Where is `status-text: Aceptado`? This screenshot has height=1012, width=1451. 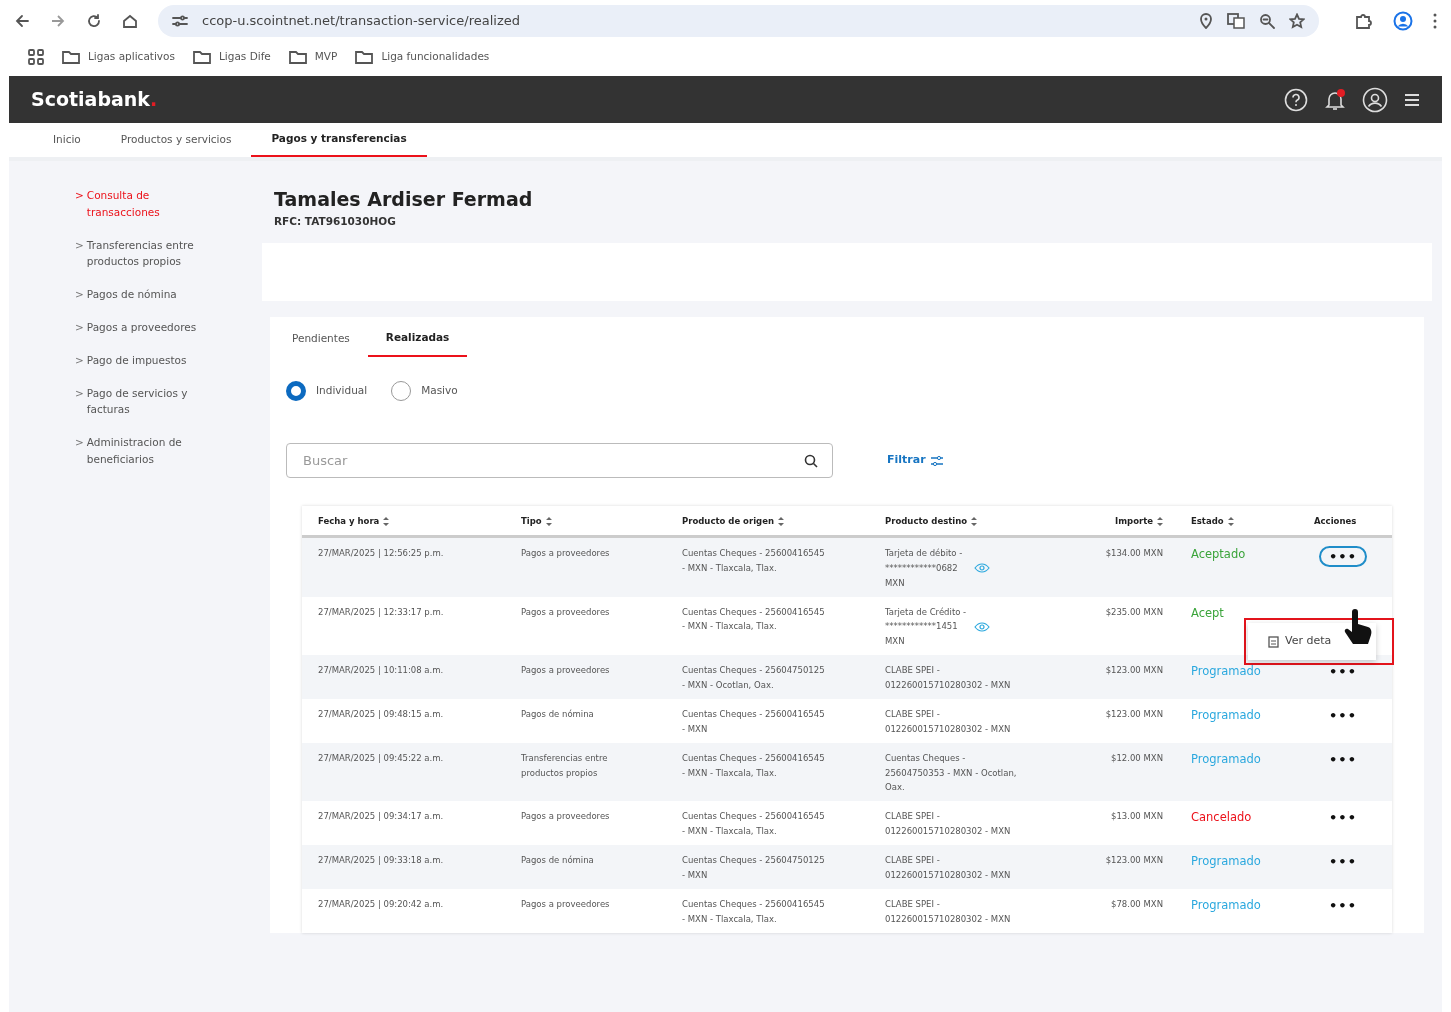
status-text: Aceptado is located at coordinates (1218, 553).